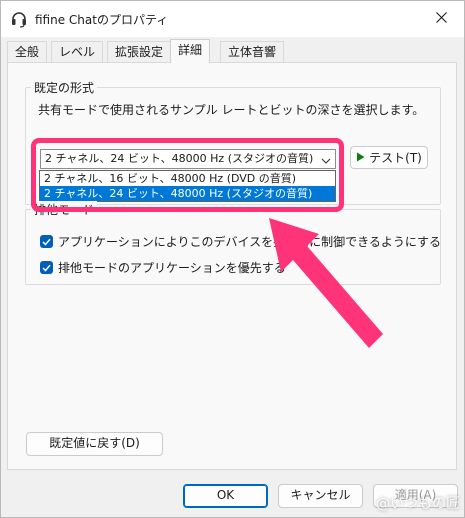 The width and height of the screenshot is (465, 518). Describe the element at coordinates (139, 51) in the screenshot. I see `tab-enhancements: 拡張設定` at that location.